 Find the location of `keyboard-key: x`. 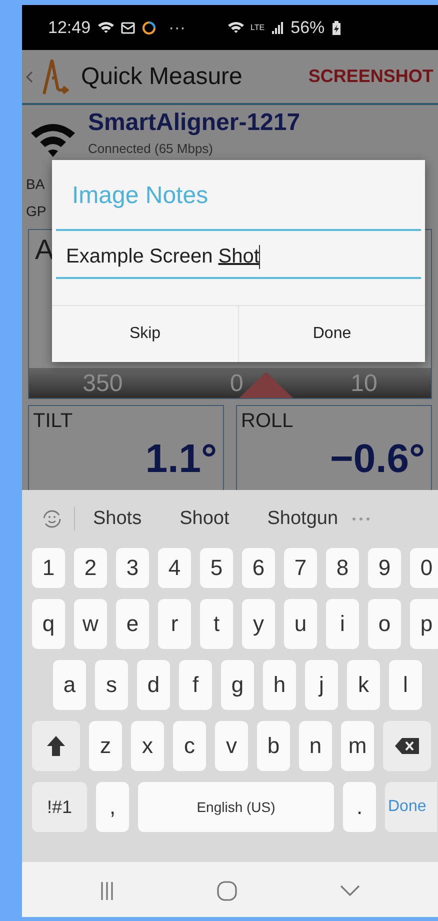

keyboard-key: x is located at coordinates (147, 746).